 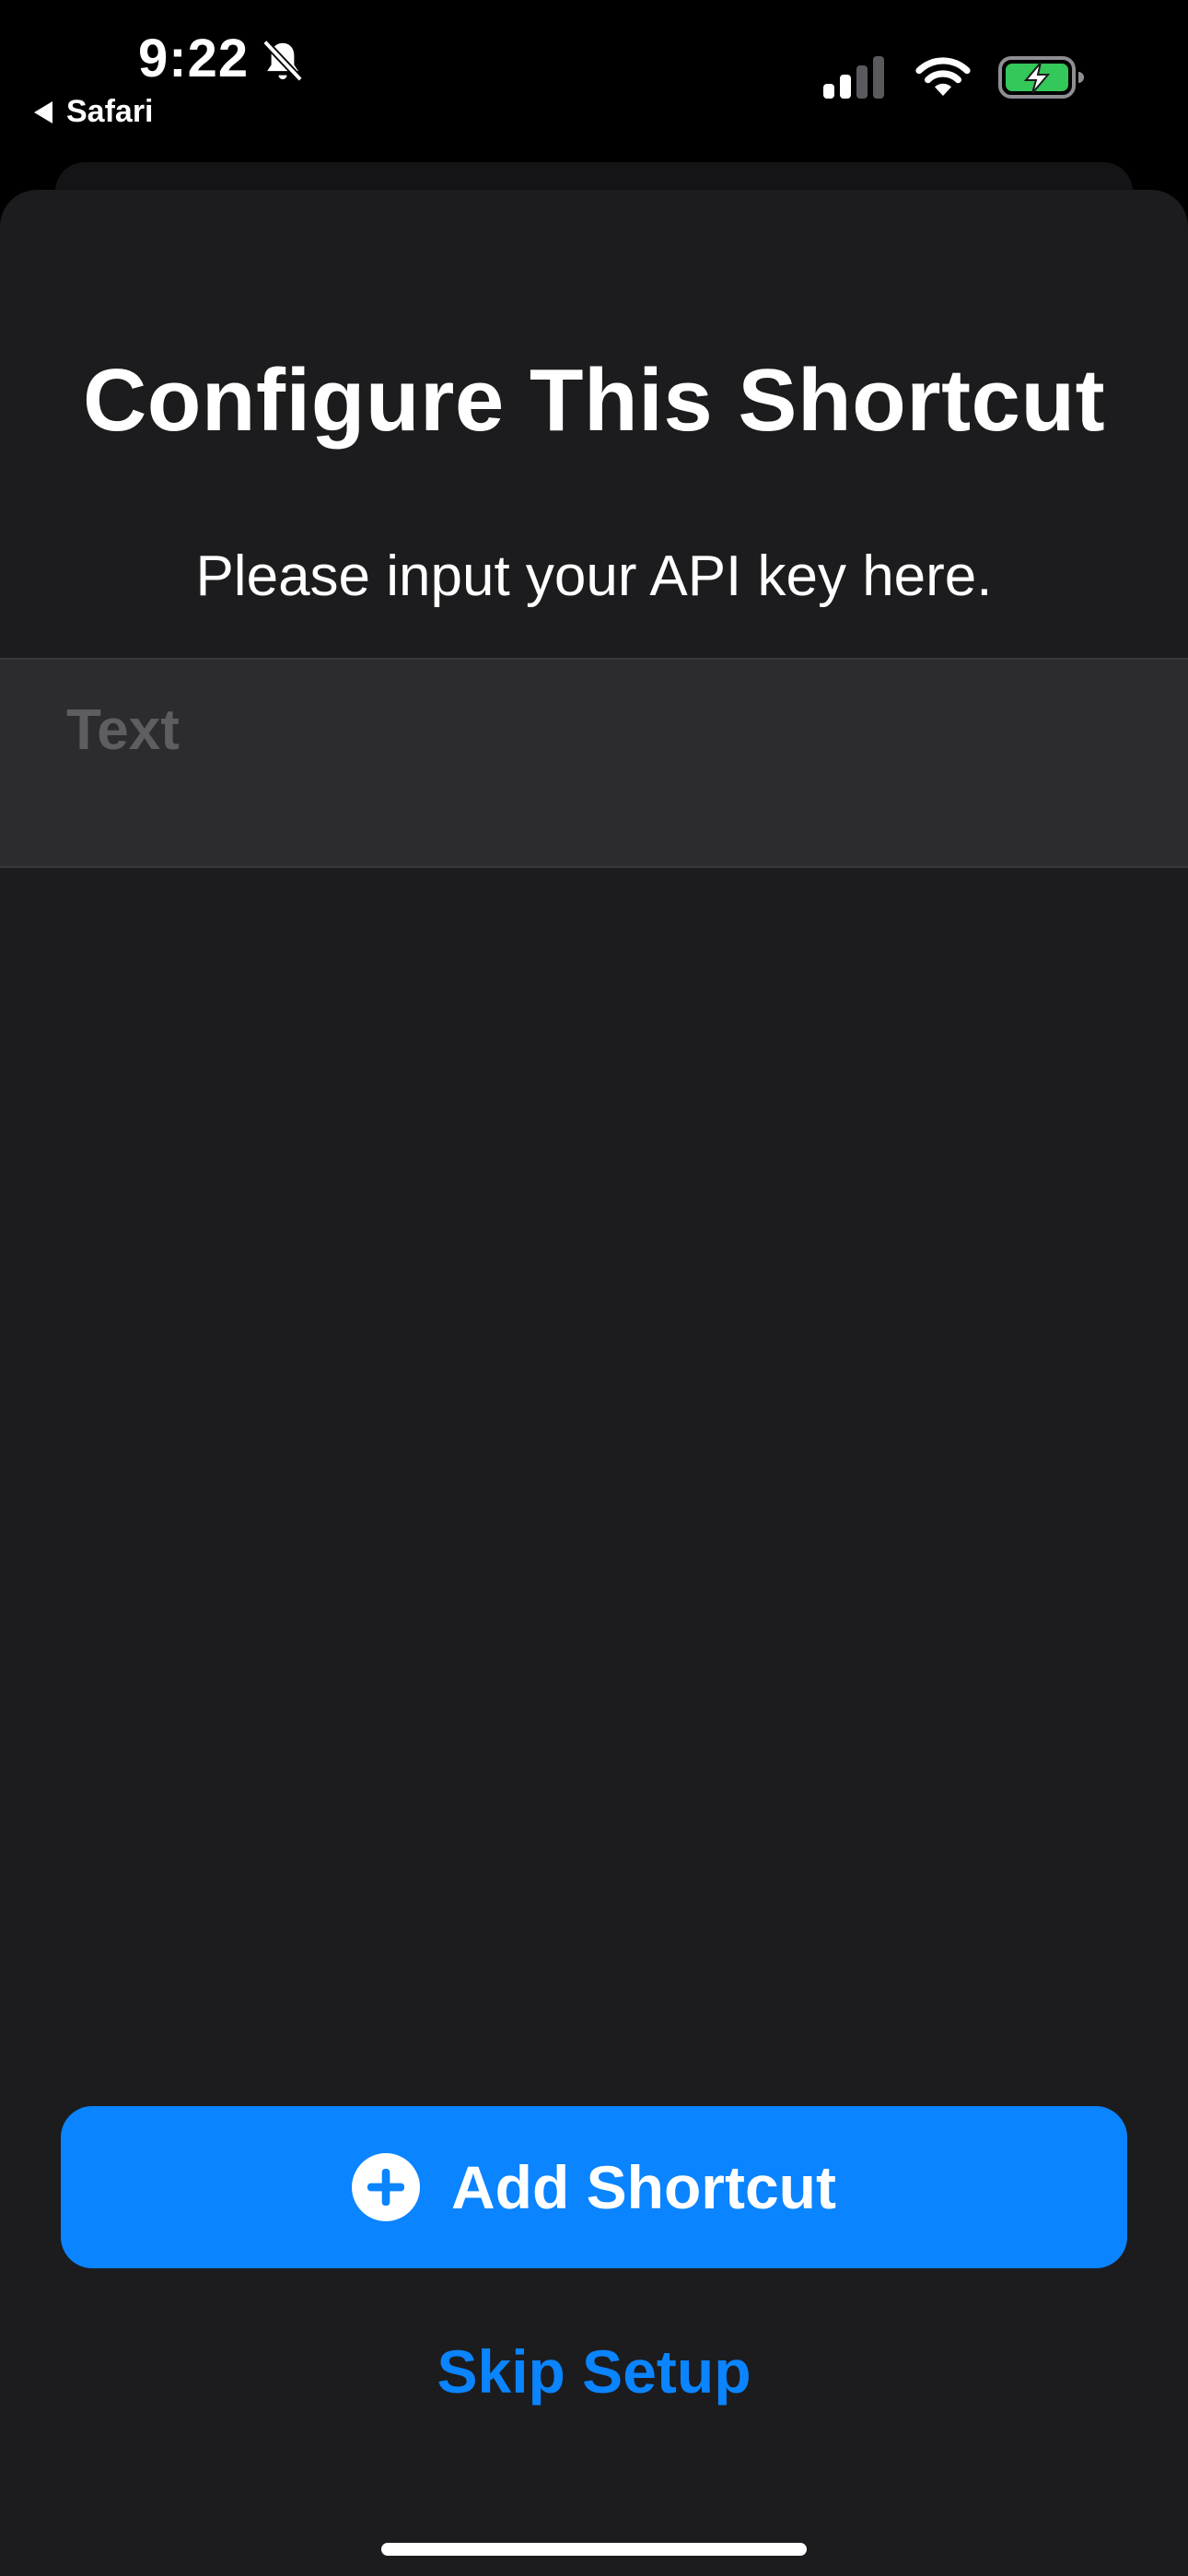 What do you see at coordinates (43, 111) in the screenshot?
I see `back-triangle-icon` at bounding box center [43, 111].